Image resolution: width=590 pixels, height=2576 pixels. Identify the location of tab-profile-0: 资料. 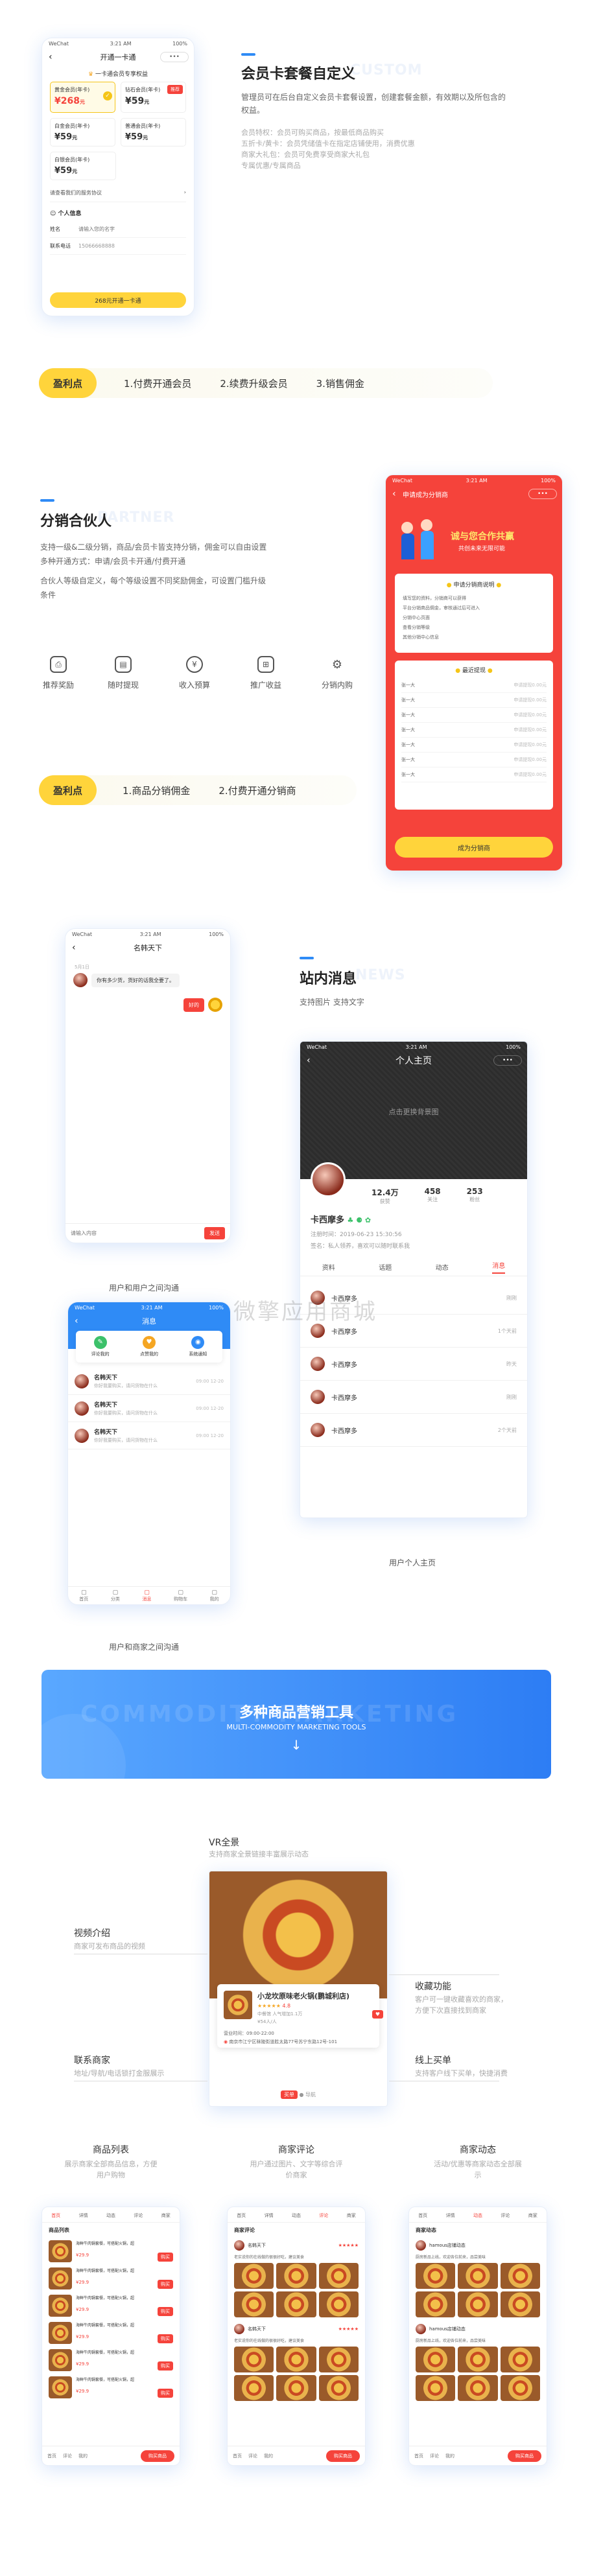
(329, 1267).